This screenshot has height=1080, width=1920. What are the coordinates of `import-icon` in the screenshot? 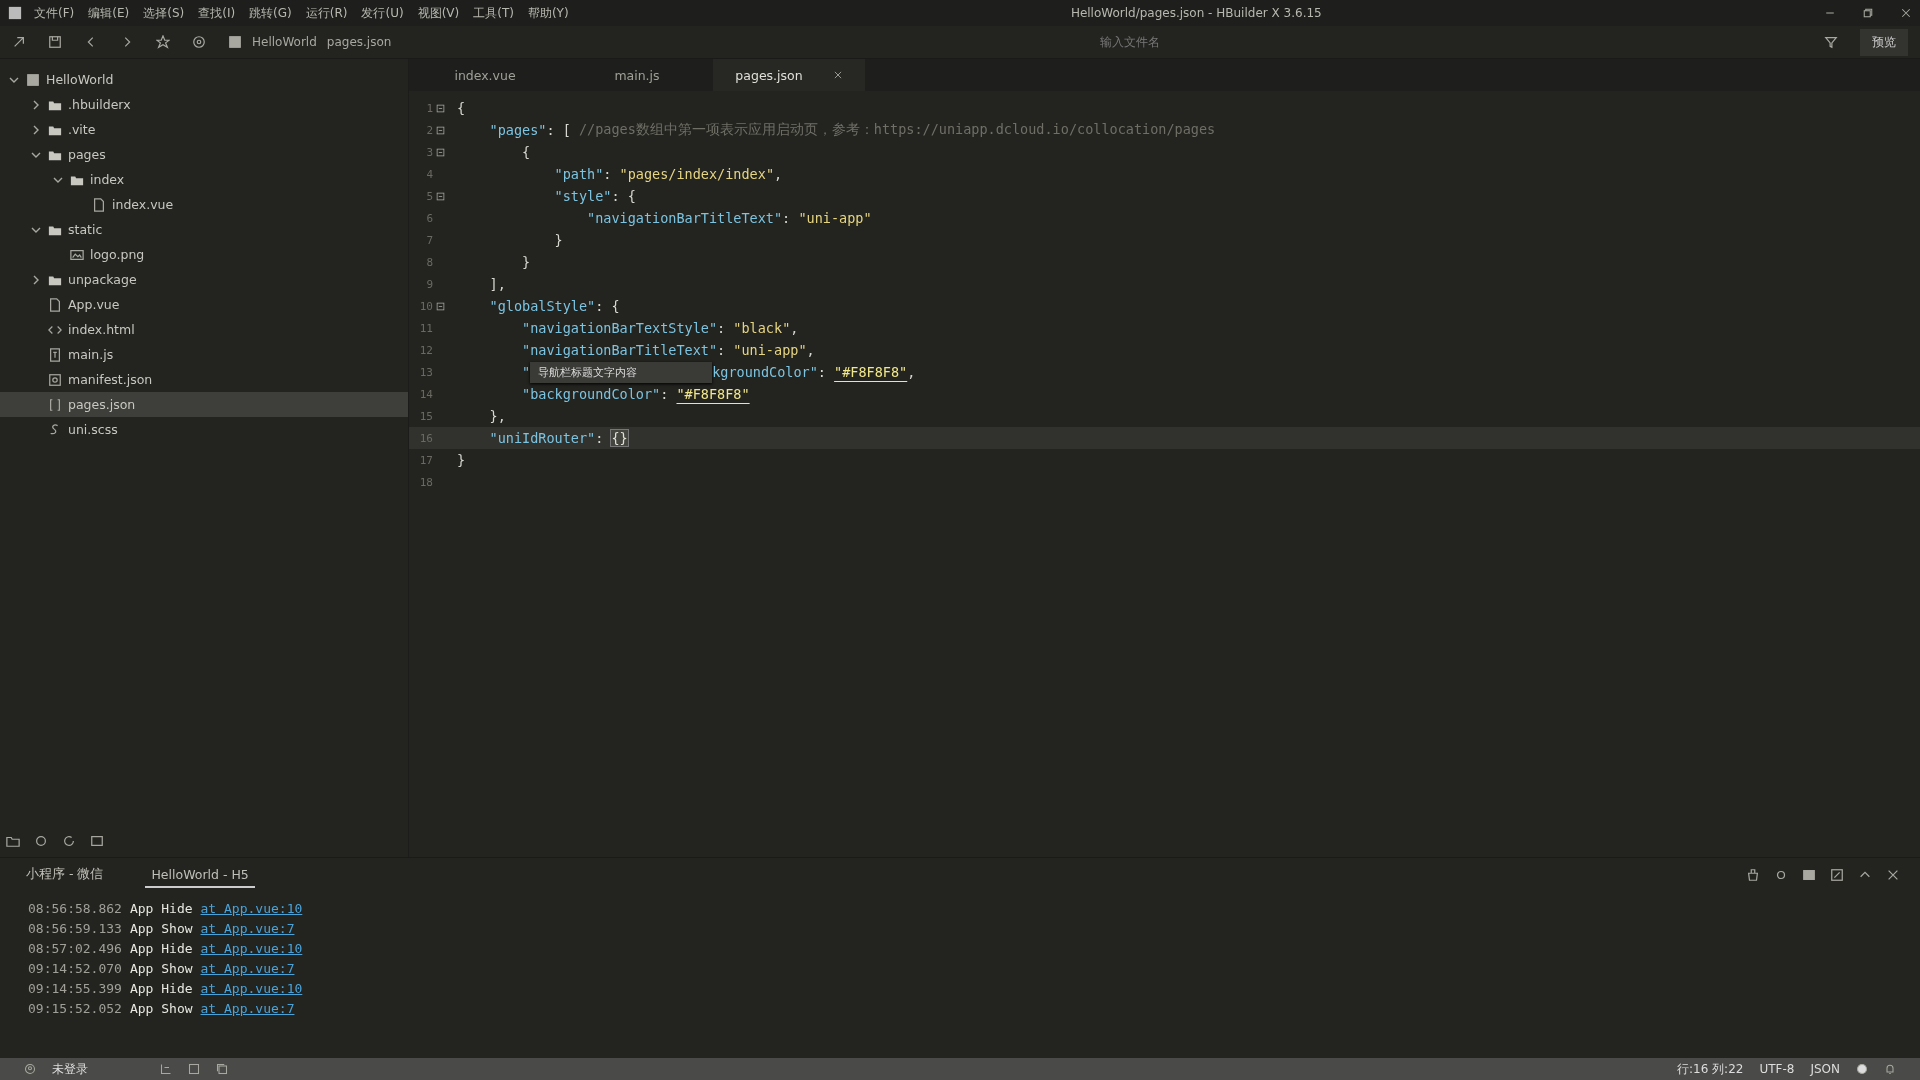 It's located at (19, 42).